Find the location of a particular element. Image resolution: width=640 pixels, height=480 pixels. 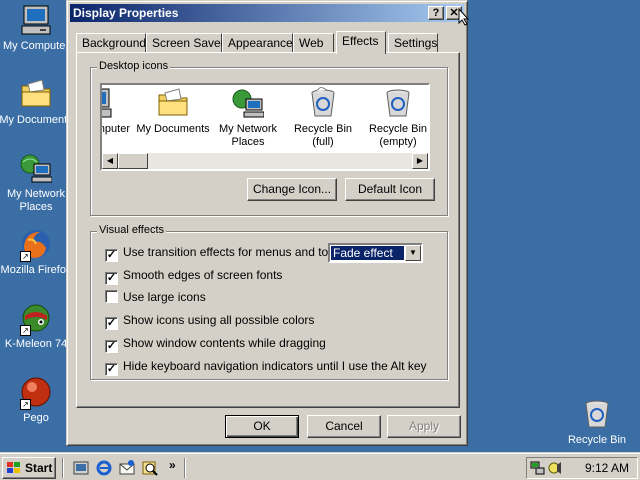

tab-screen-saver: Screen Saver is located at coordinates (185, 43).